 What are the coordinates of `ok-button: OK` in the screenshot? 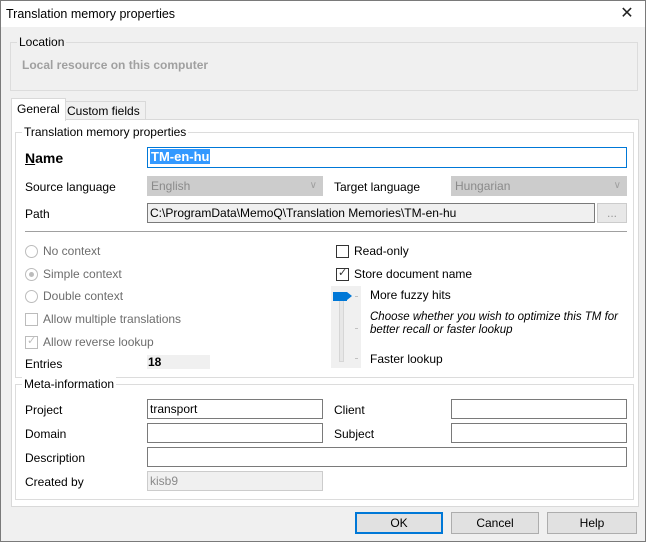 It's located at (399, 523).